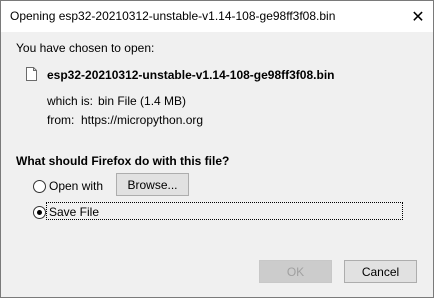 The image size is (434, 298). Describe the element at coordinates (380, 271) in the screenshot. I see `cancel-button: Cancel` at that location.